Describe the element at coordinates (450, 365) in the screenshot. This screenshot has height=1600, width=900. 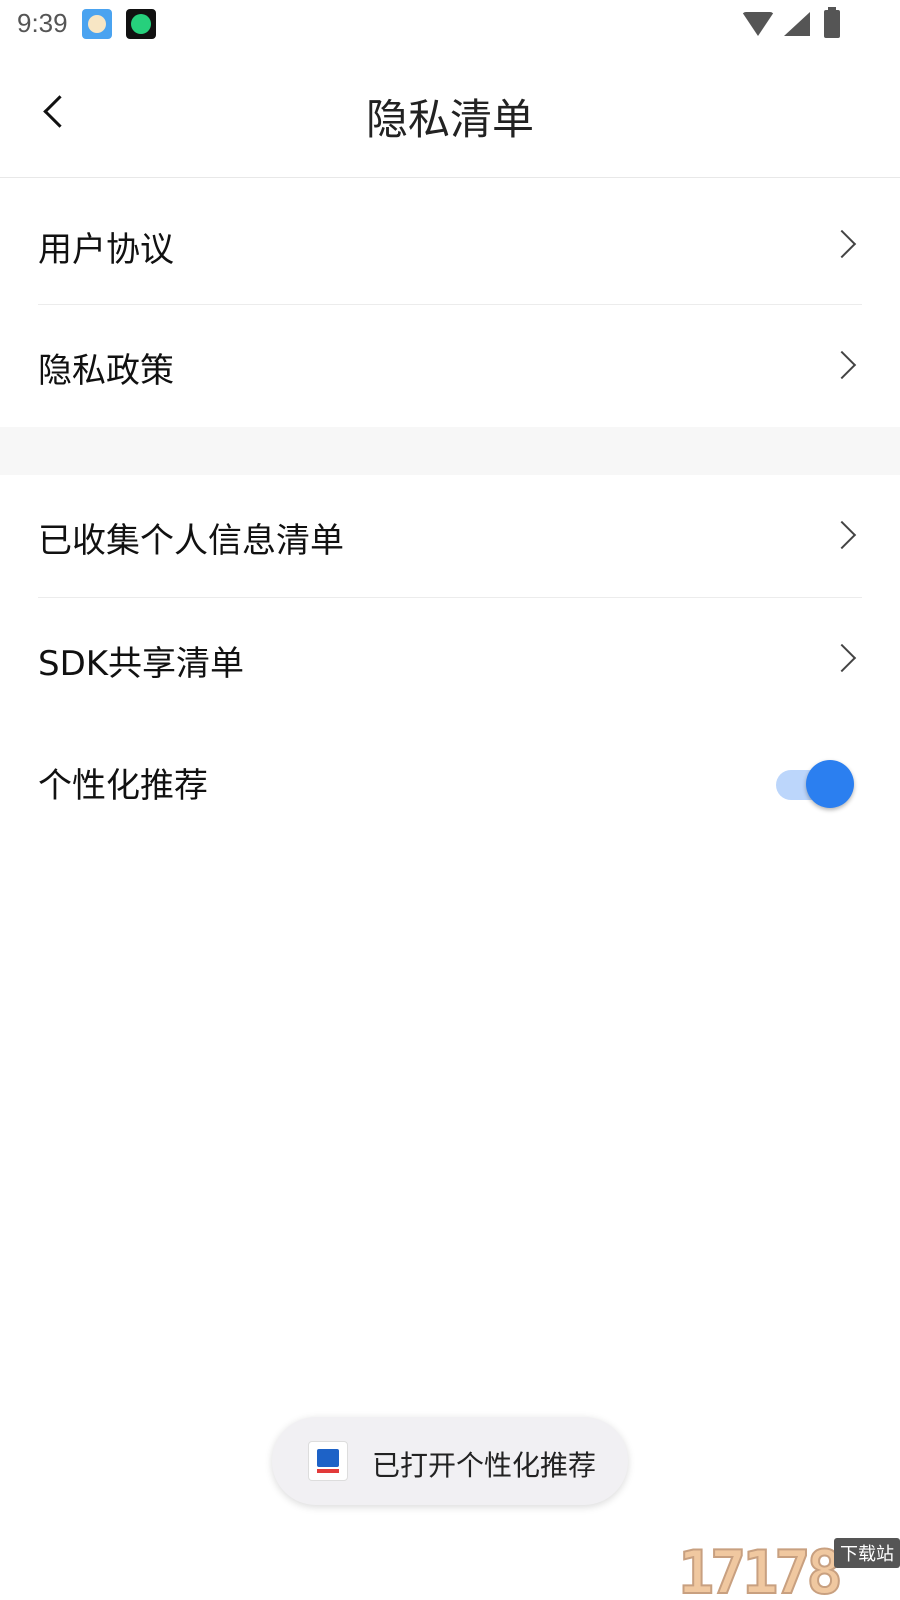
I see `privacy-policy-row: 隐私政策` at that location.